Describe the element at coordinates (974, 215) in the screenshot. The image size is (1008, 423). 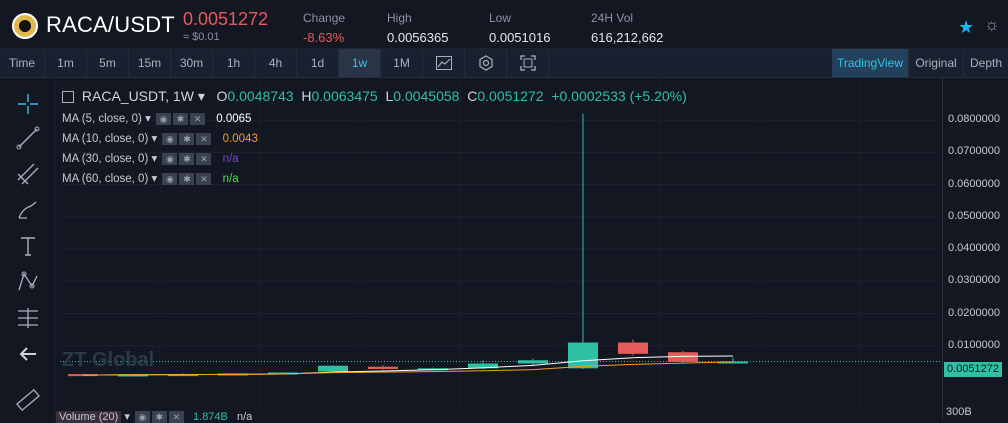
I see `y-tick-label: 0.0500000` at that location.